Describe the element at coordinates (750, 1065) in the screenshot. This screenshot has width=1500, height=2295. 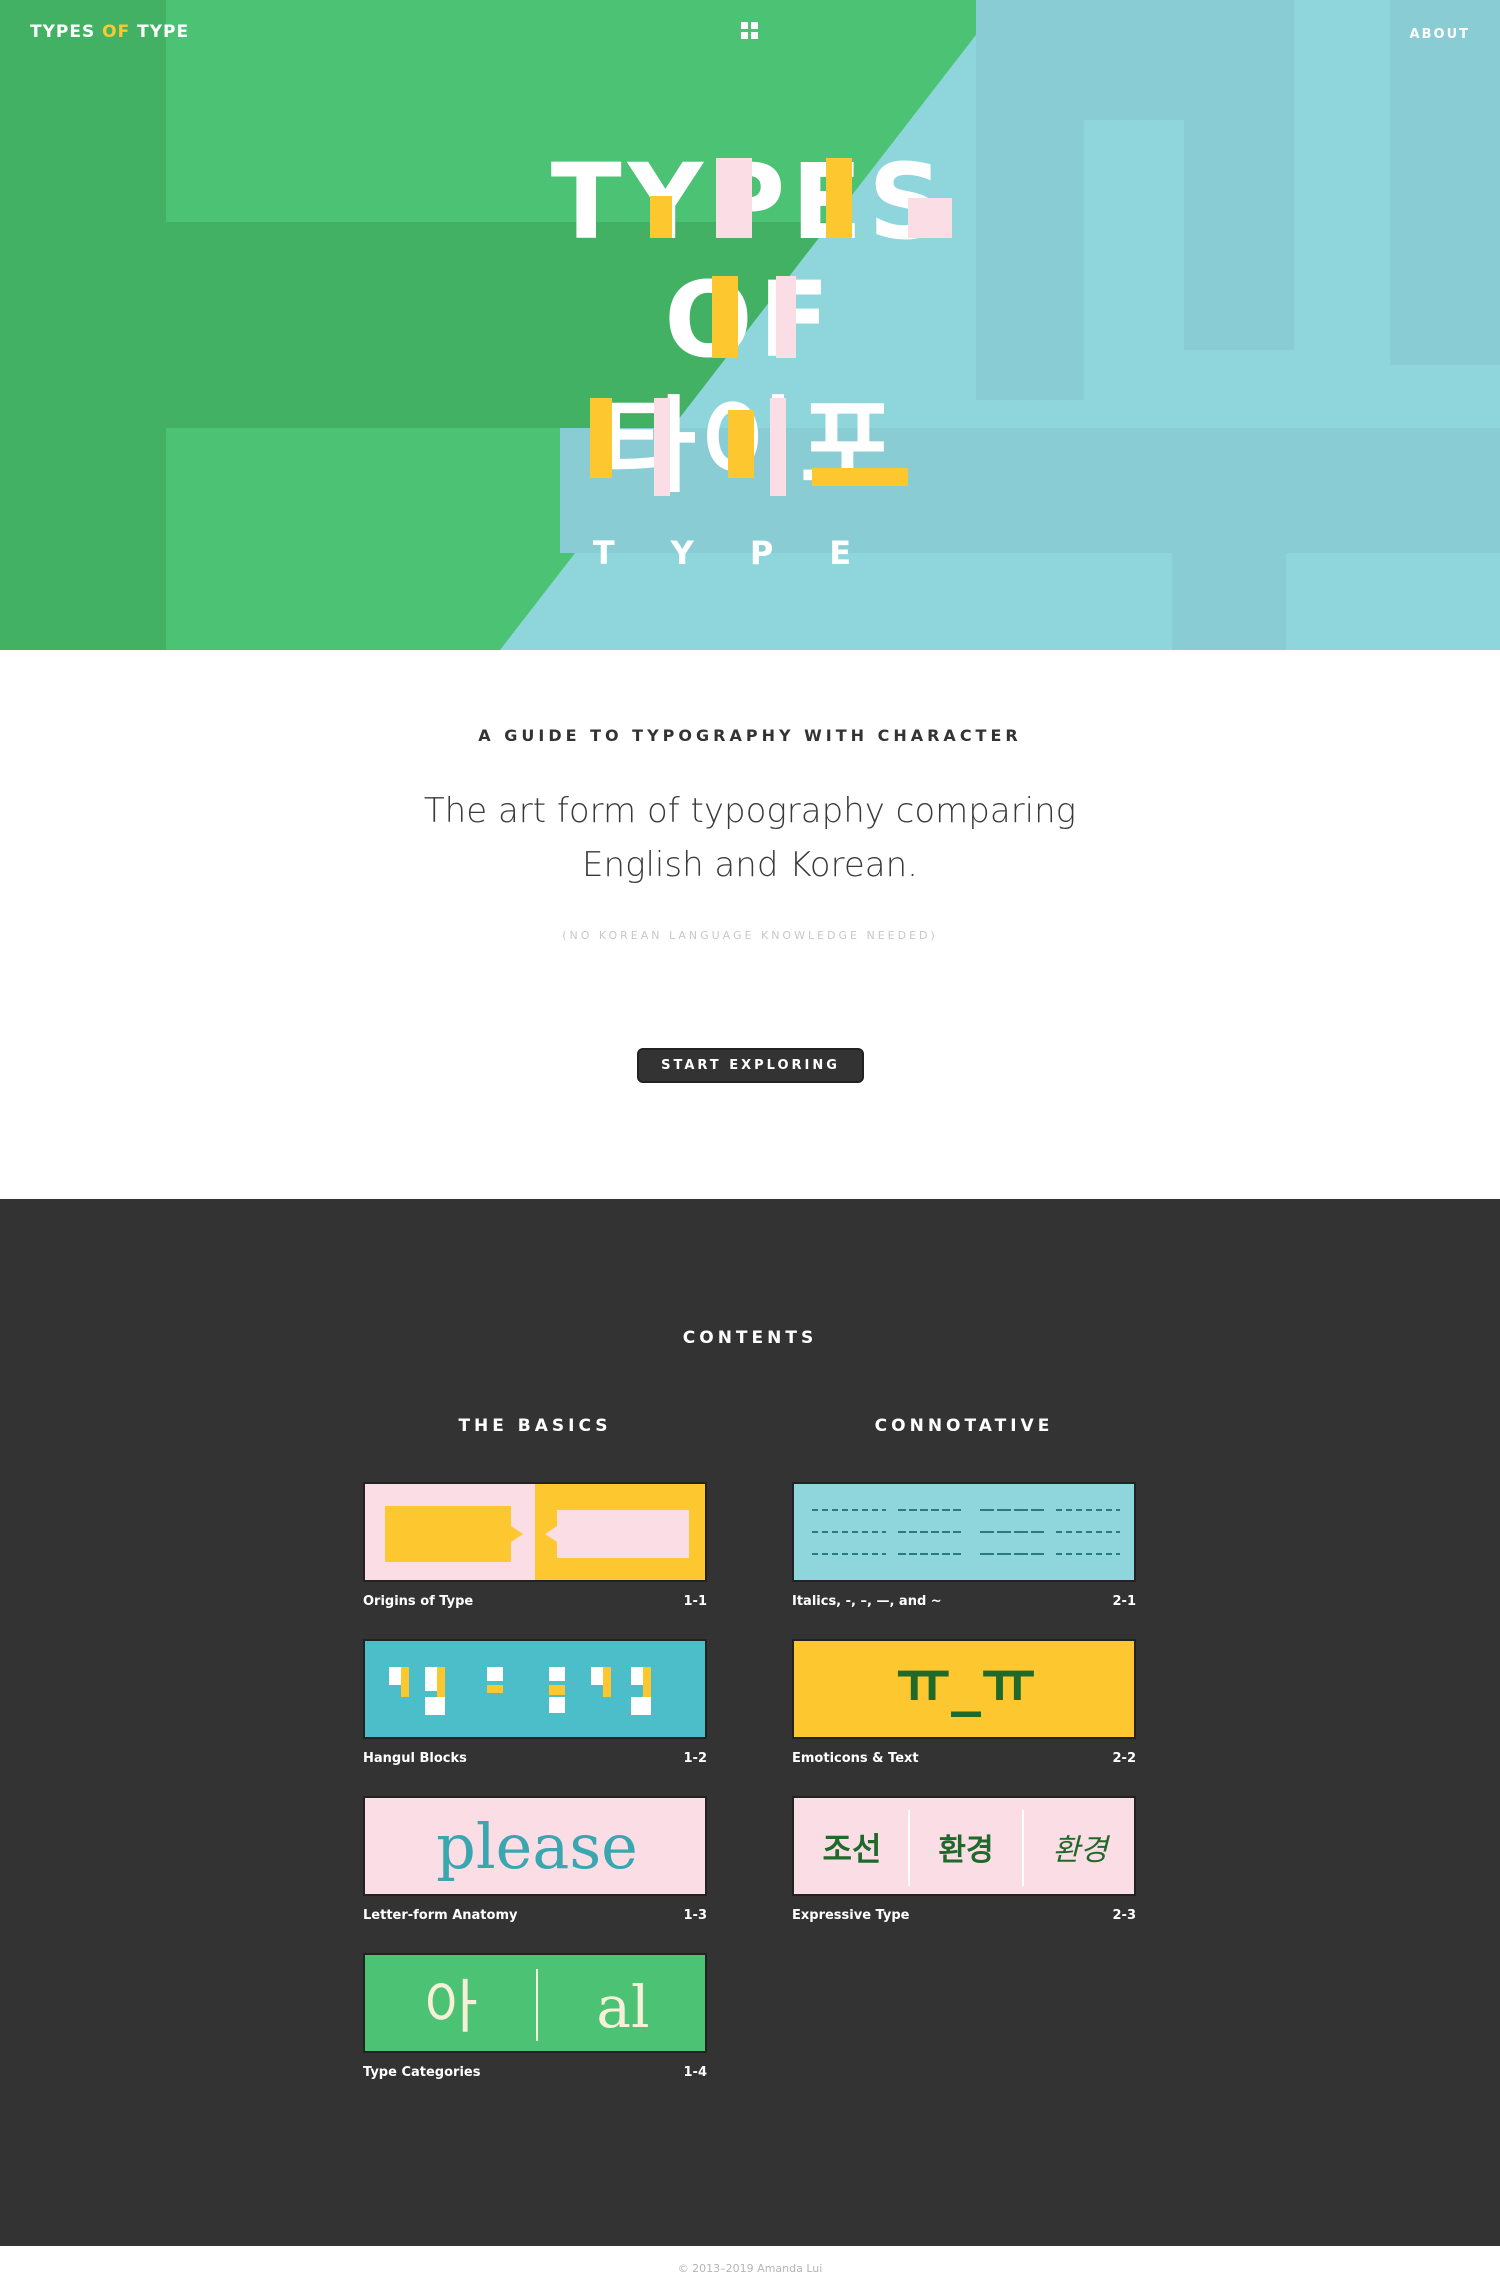
I see `start-exploring-button: START EXPLORING` at that location.